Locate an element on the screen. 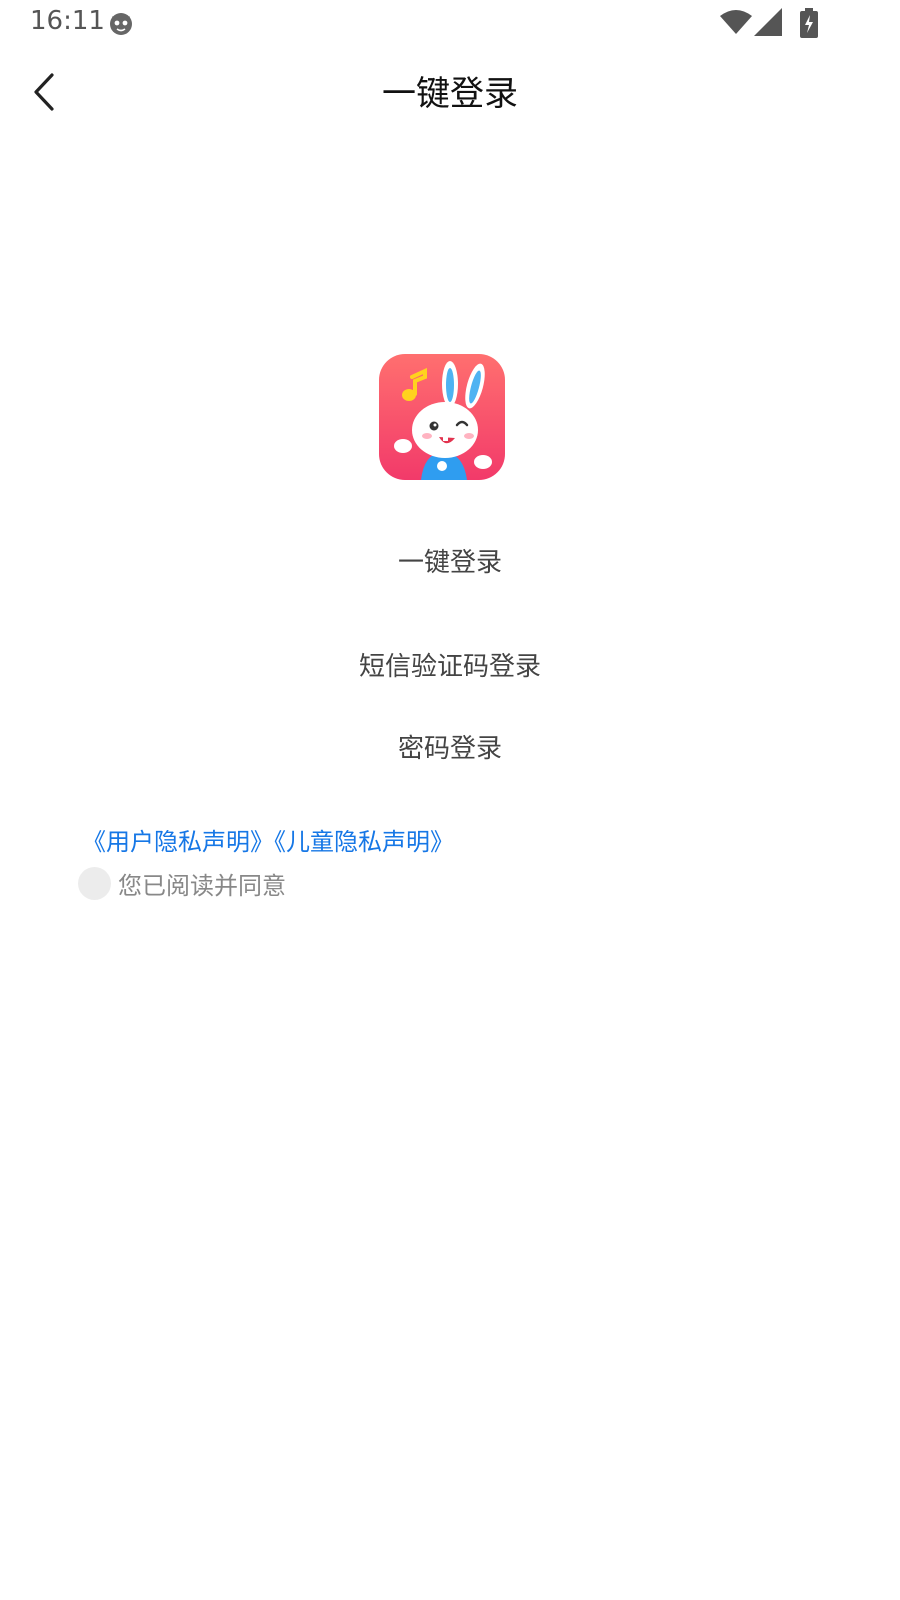 The image size is (900, 1600). wifi-icon is located at coordinates (736, 22).